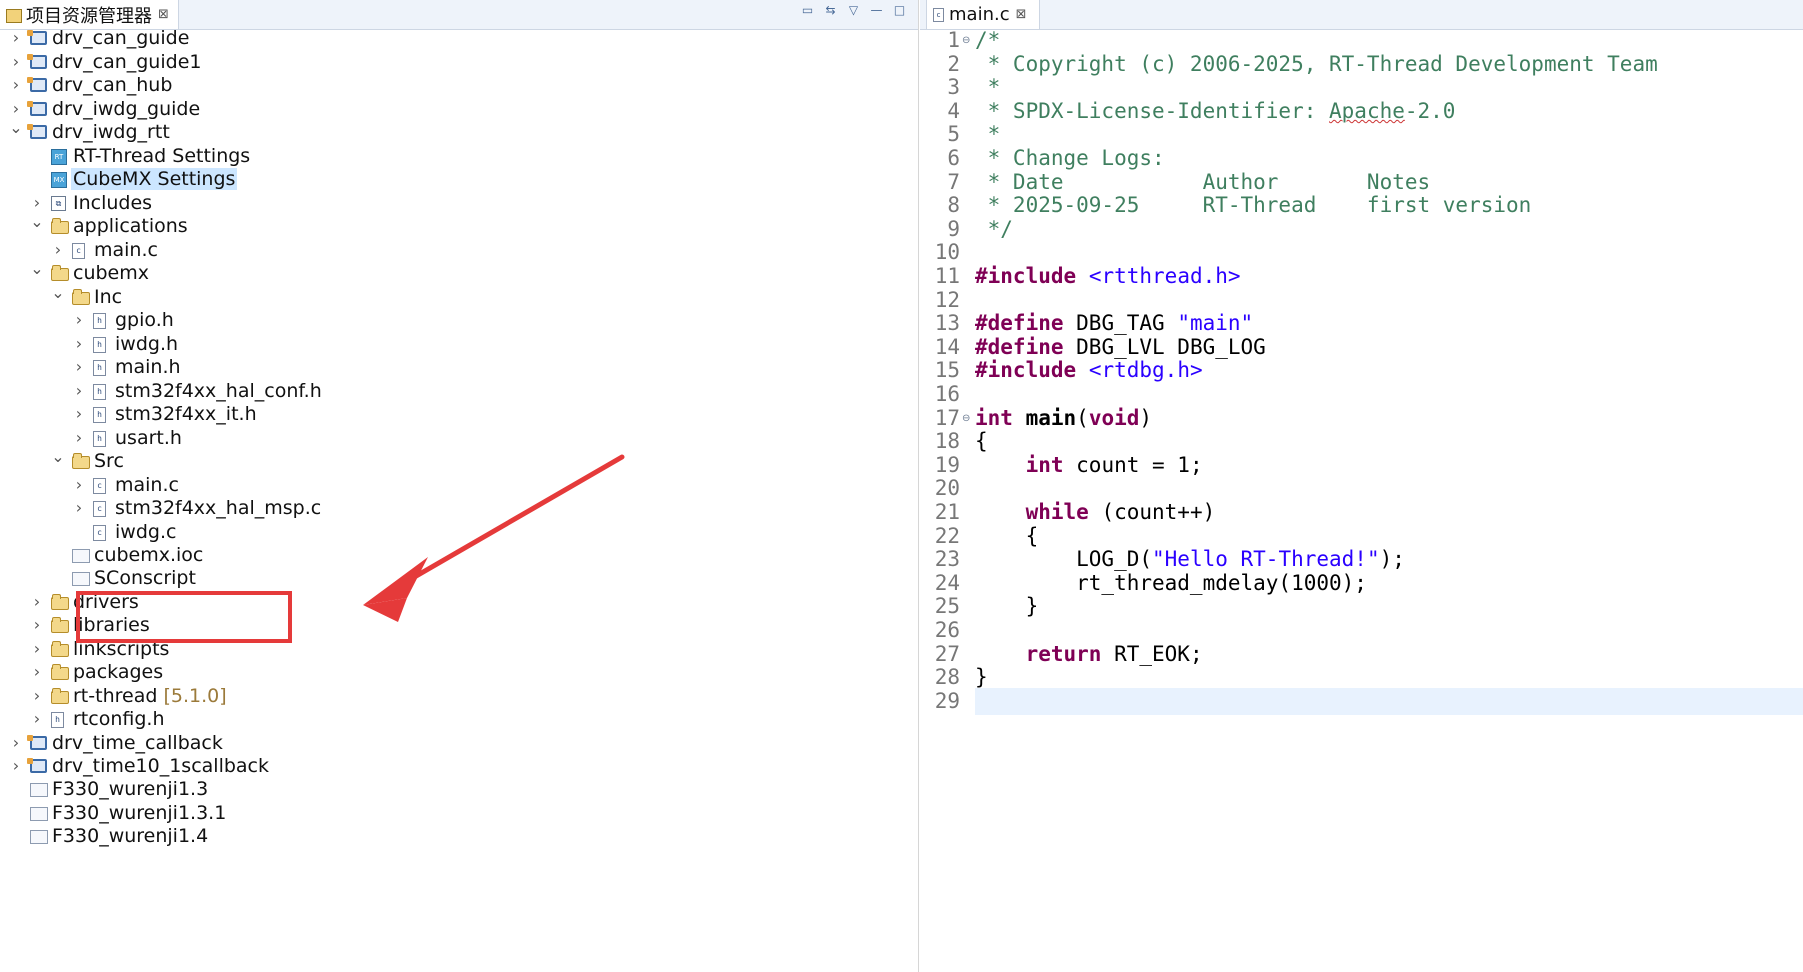 This screenshot has height=972, width=1803. What do you see at coordinates (853, 10) in the screenshot?
I see `view-menu-icon: ▽` at bounding box center [853, 10].